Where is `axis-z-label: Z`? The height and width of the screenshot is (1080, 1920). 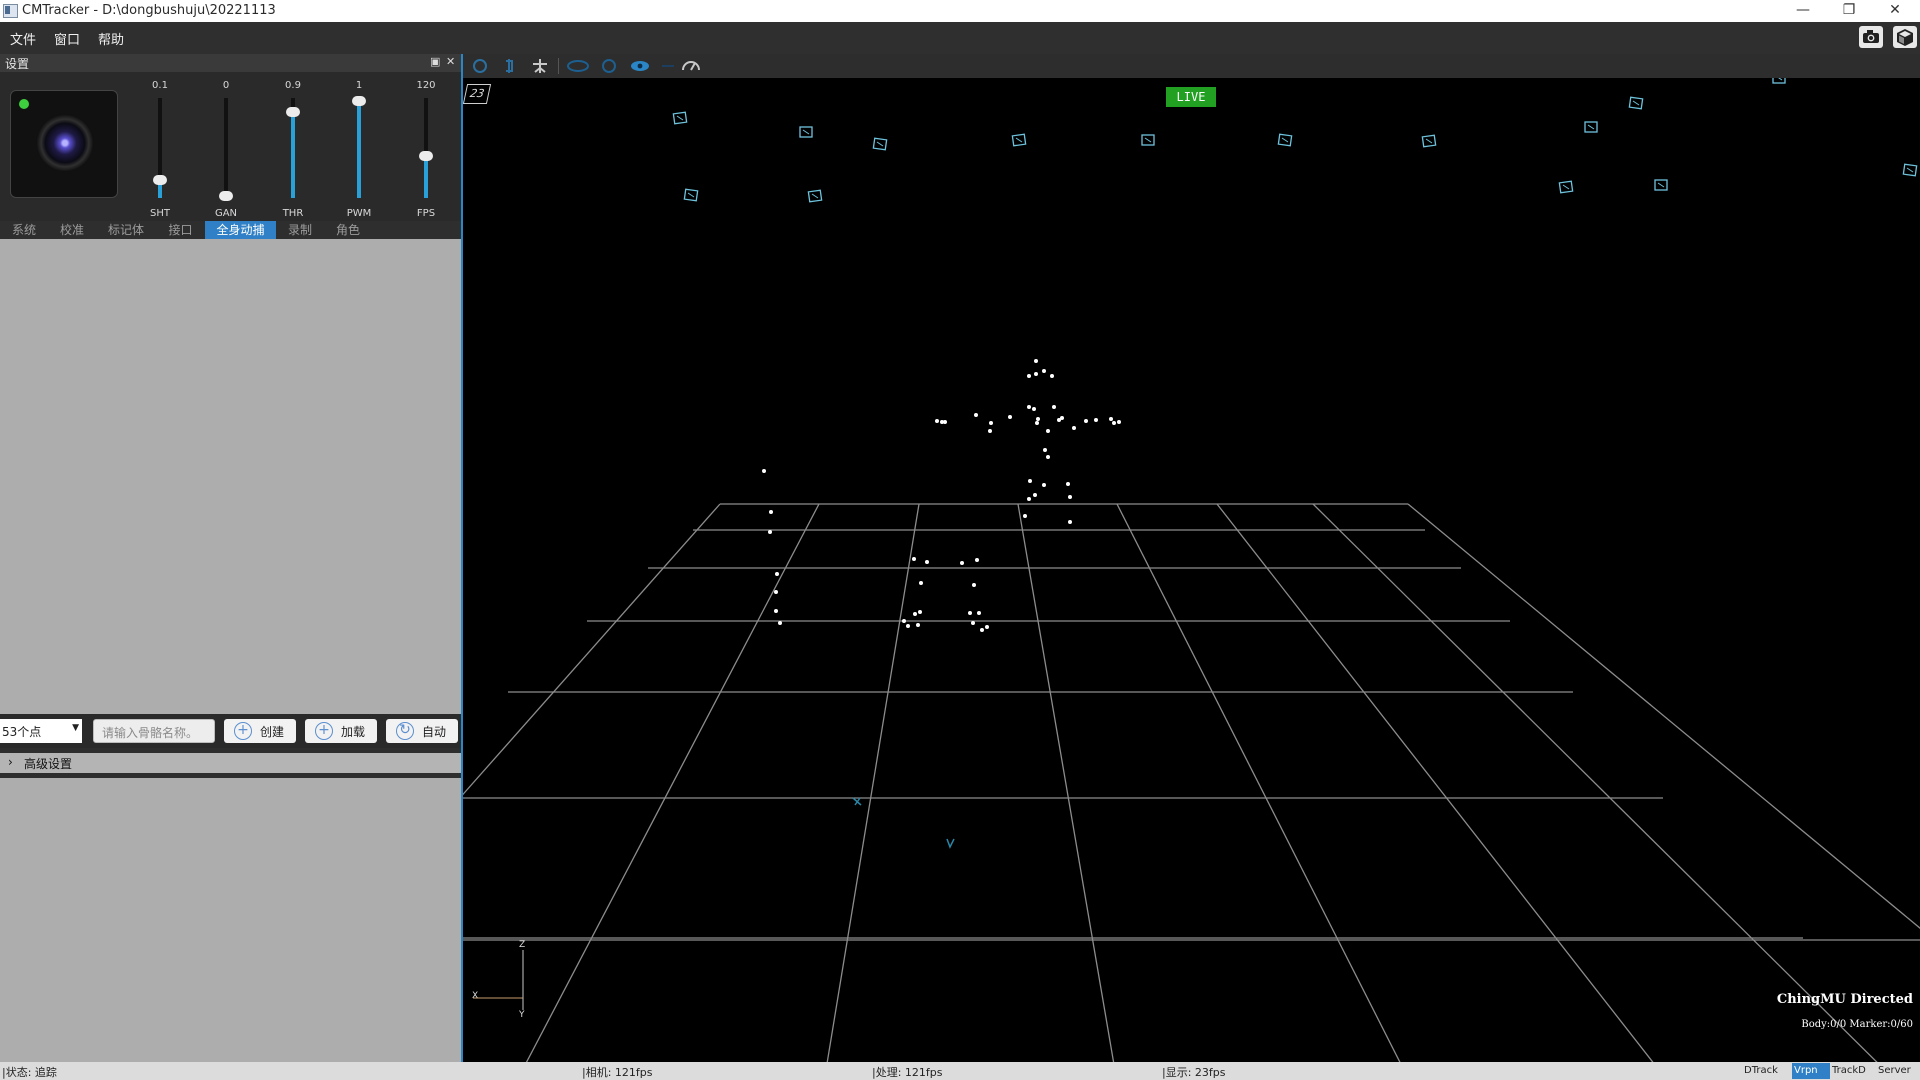
axis-z-label: Z is located at coordinates (522, 945).